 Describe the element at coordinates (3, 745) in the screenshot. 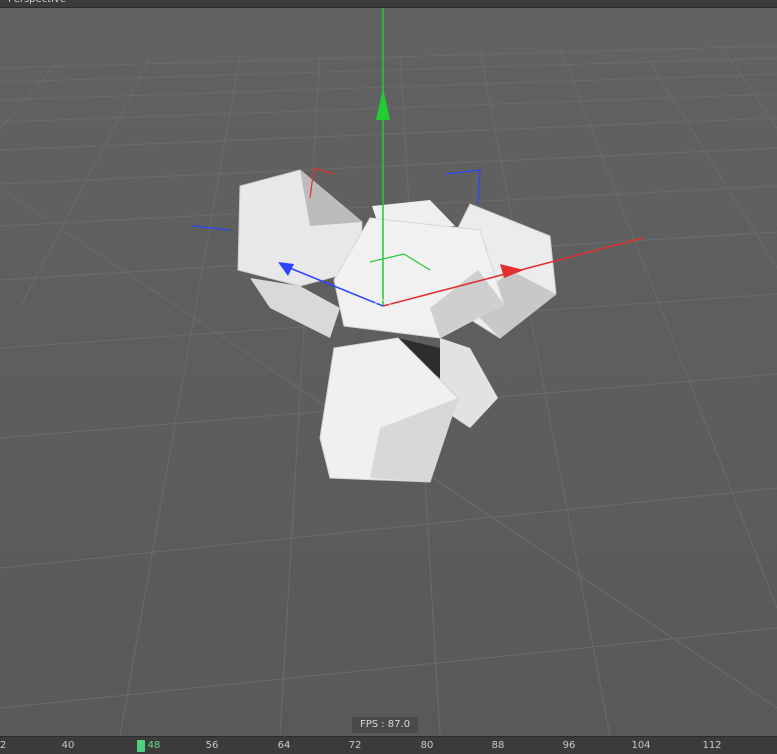

I see `timeline-tick: 2` at that location.